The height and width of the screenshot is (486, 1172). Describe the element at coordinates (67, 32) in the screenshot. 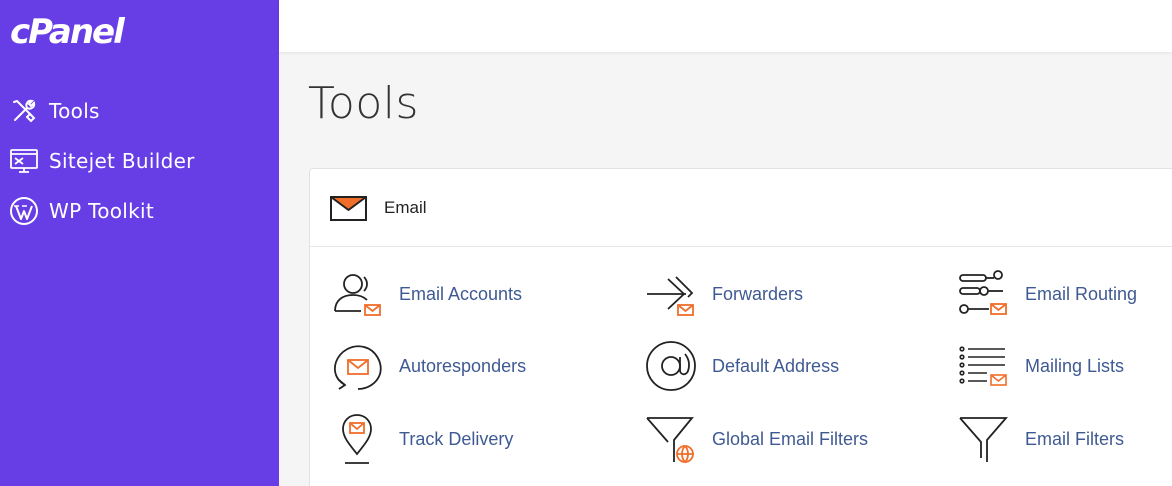

I see `cpanel-logo: cPanel` at that location.